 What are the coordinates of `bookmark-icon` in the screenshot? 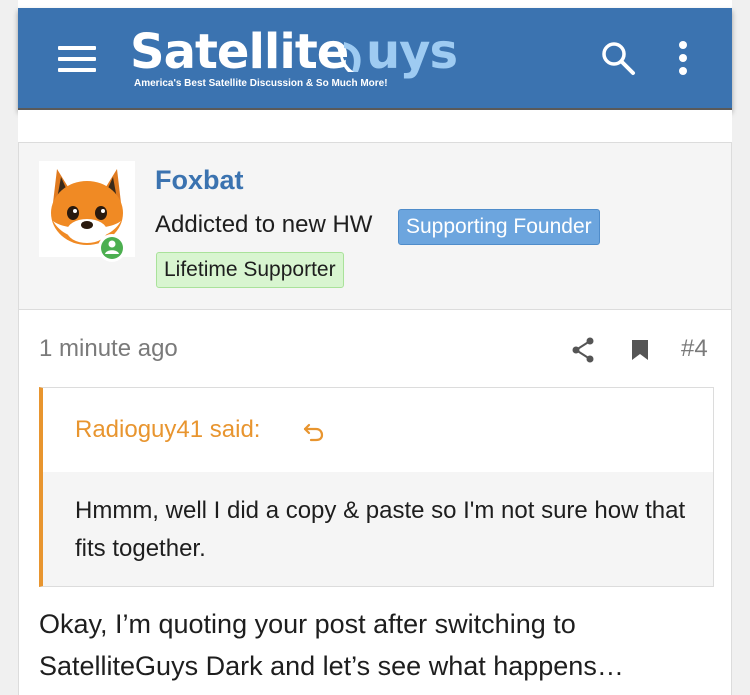 It's located at (640, 350).